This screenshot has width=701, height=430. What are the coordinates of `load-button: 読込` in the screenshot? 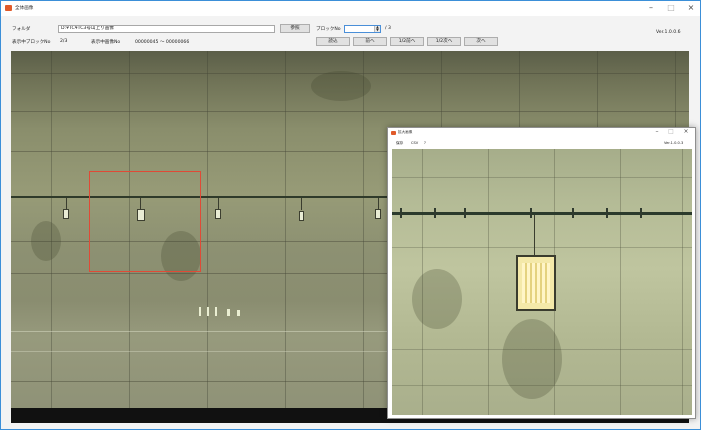 It's located at (333, 41).